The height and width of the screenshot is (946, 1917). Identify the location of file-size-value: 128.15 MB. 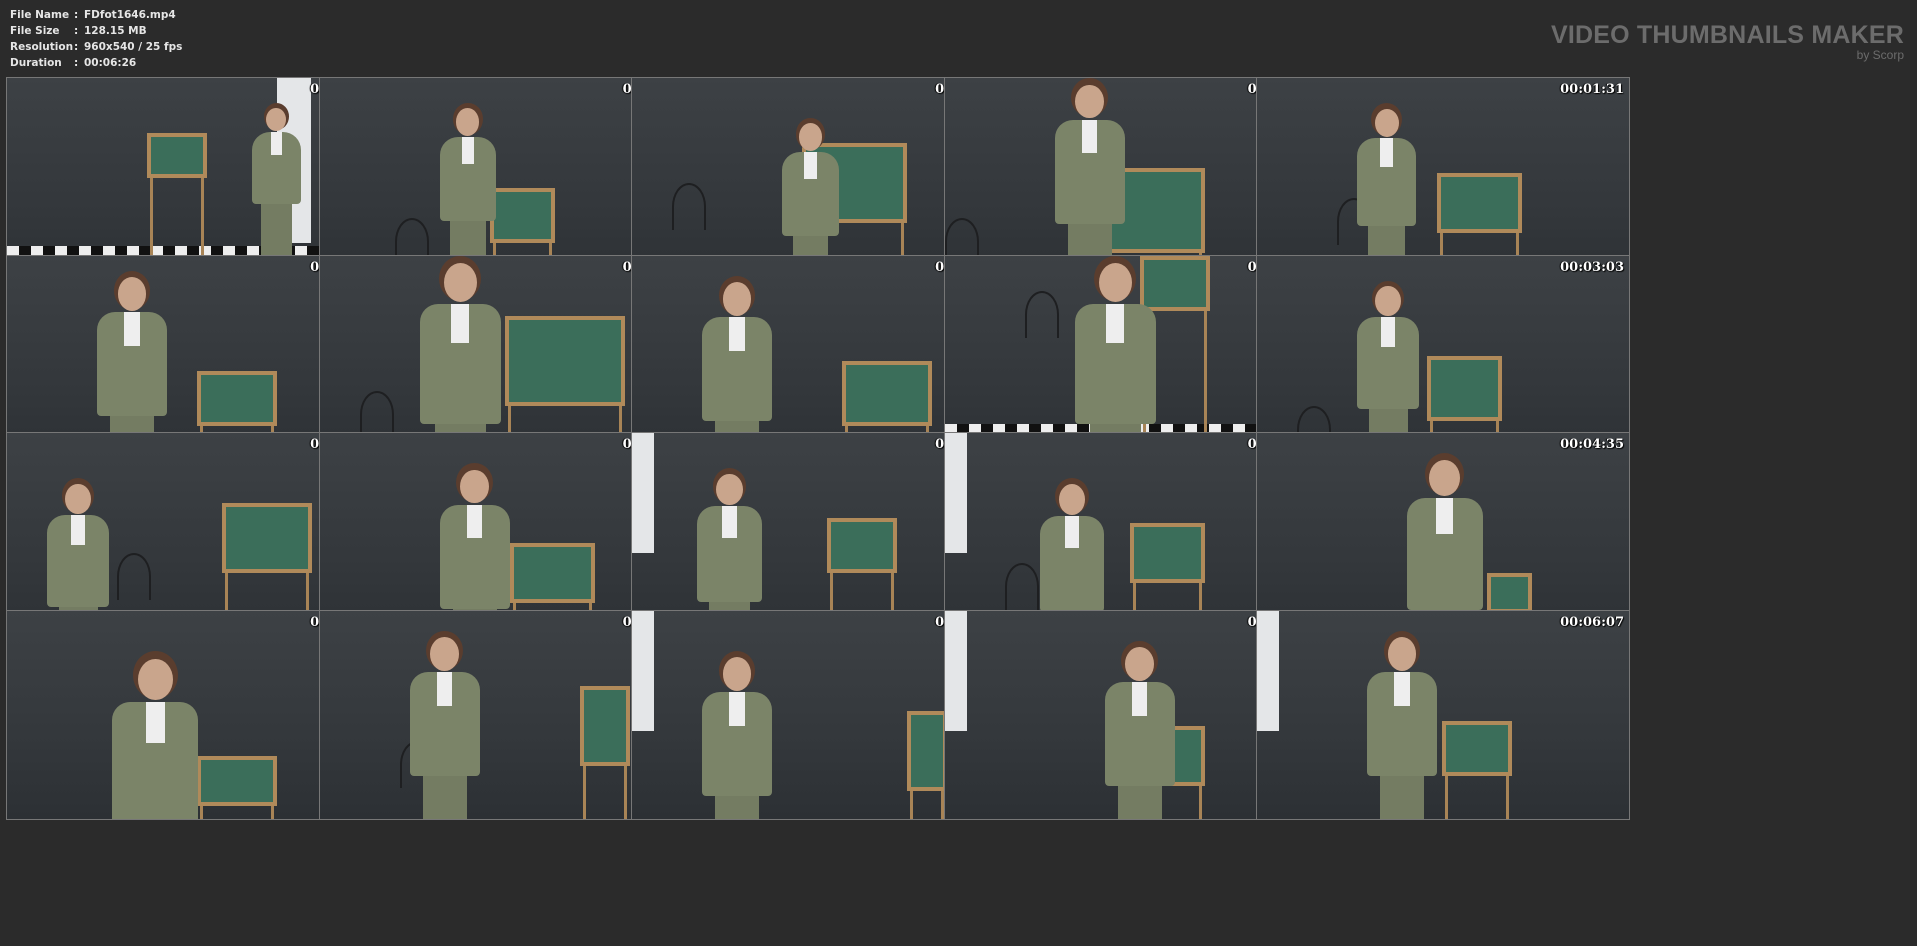
(115, 31).